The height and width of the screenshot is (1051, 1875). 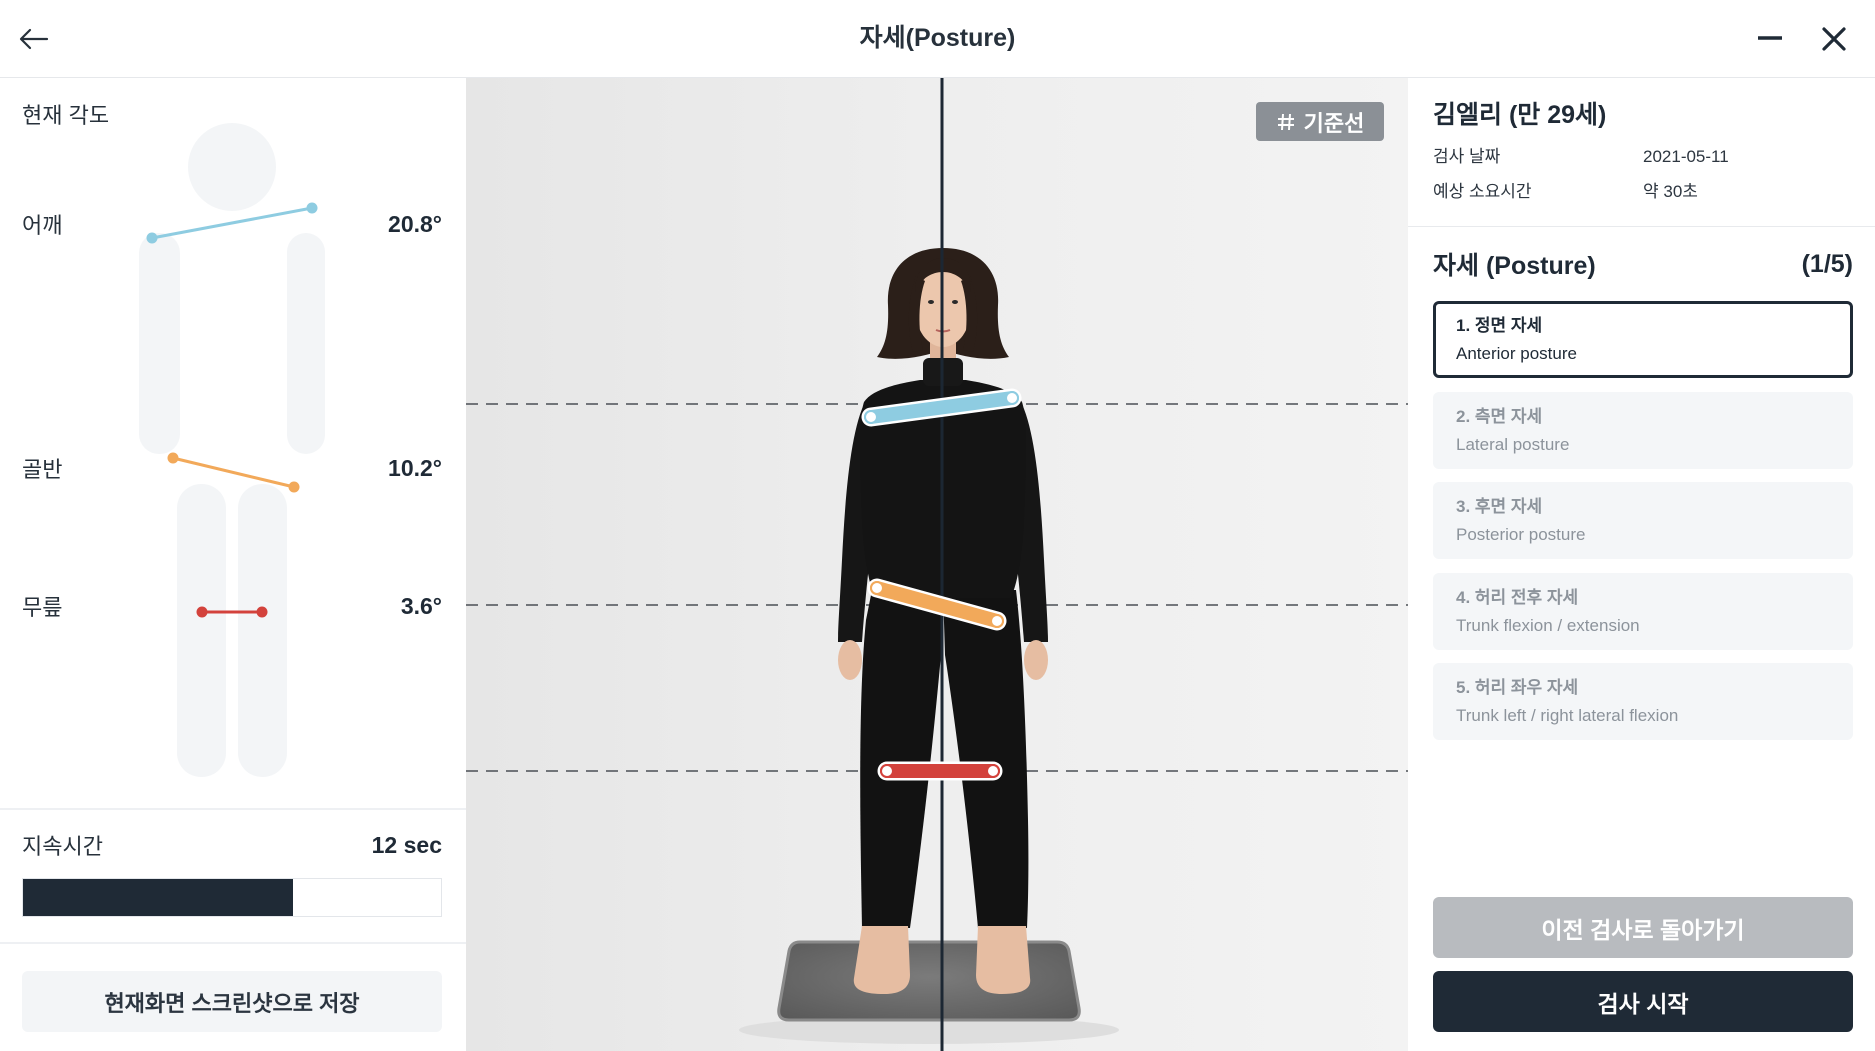 What do you see at coordinates (1516, 353) in the screenshot?
I see `step-subtitle: Anterior posture` at bounding box center [1516, 353].